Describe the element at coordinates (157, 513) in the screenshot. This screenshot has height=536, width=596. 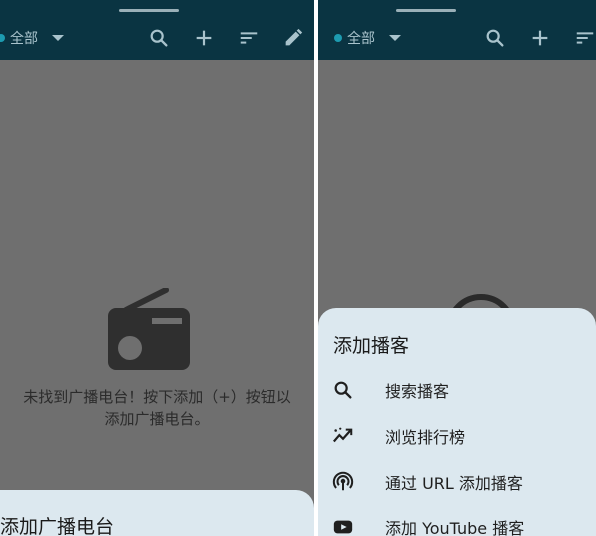
I see `bottom-sheet: 添加广播电台` at that location.